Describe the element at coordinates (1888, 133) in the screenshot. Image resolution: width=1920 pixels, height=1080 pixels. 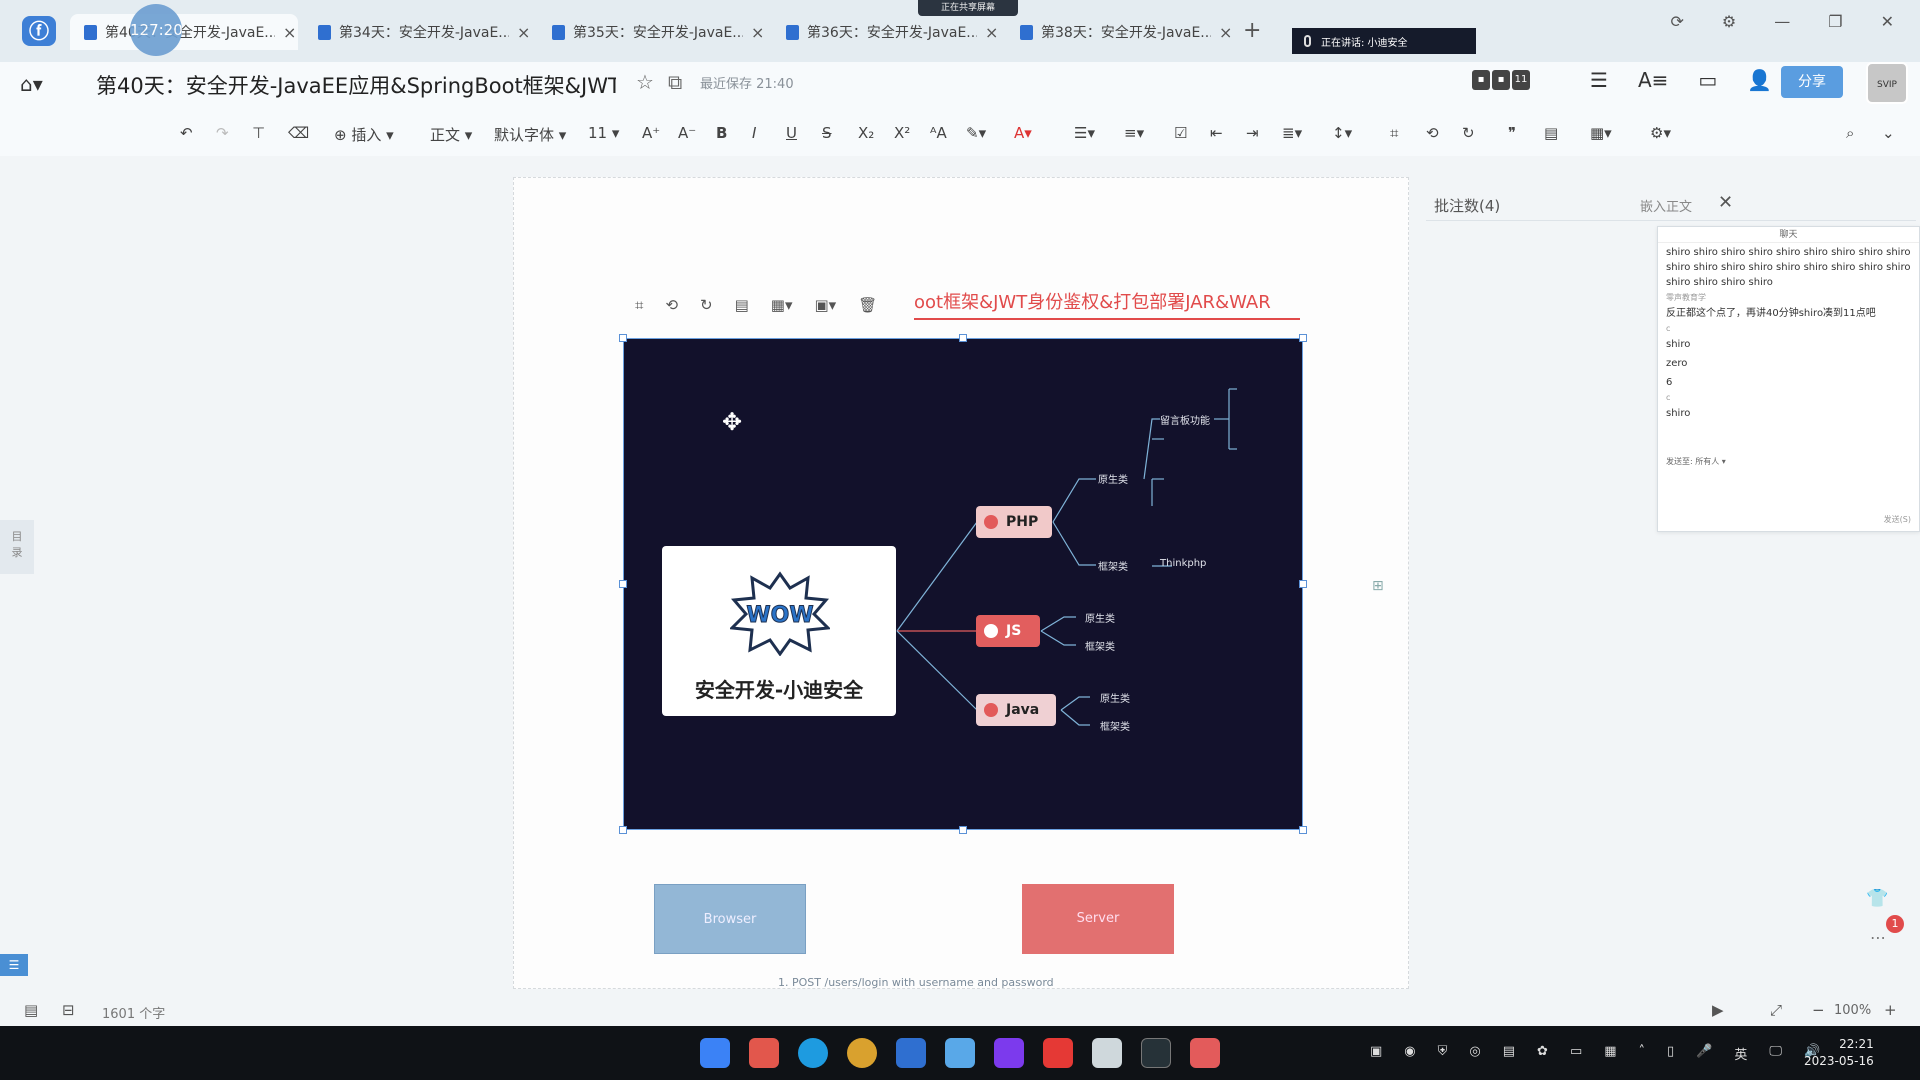
I see `collapse-toolbar-icon: ⌄` at that location.